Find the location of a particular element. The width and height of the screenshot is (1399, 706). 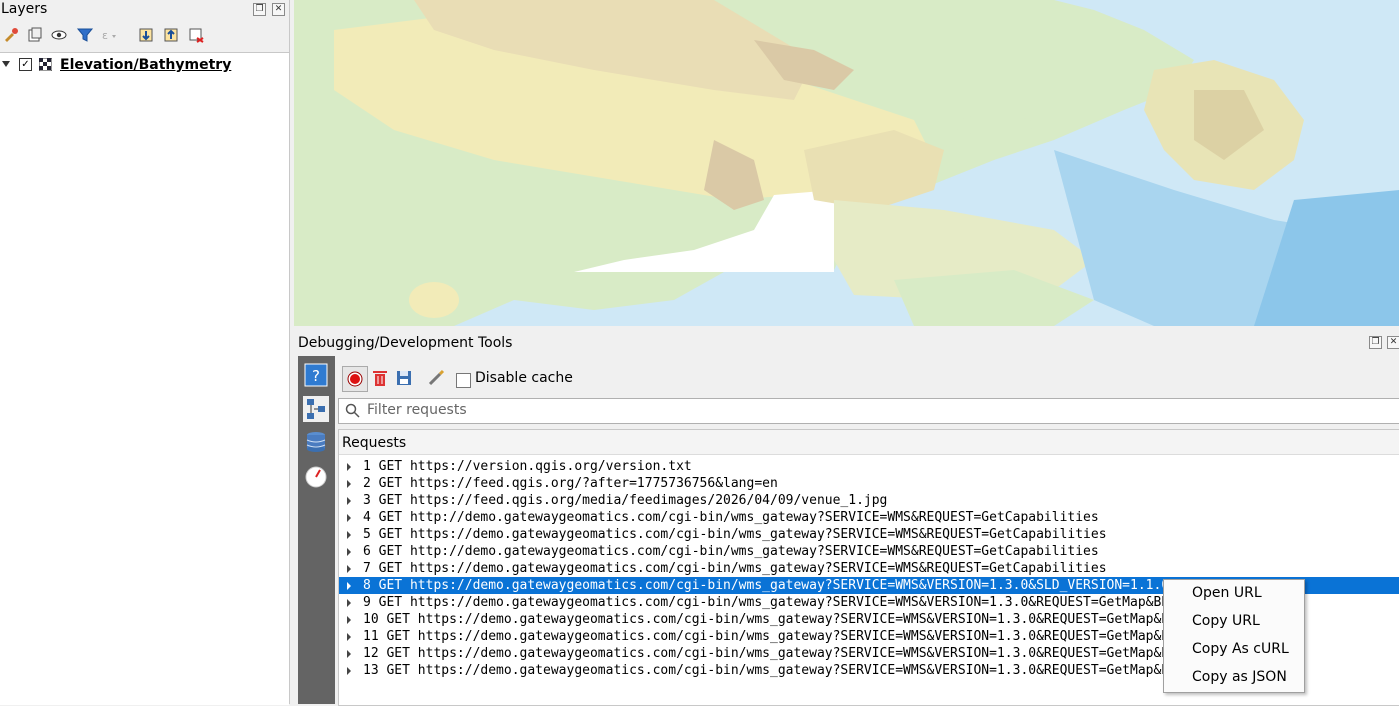

filter-by-expression-icon: ε is located at coordinates (109, 35).